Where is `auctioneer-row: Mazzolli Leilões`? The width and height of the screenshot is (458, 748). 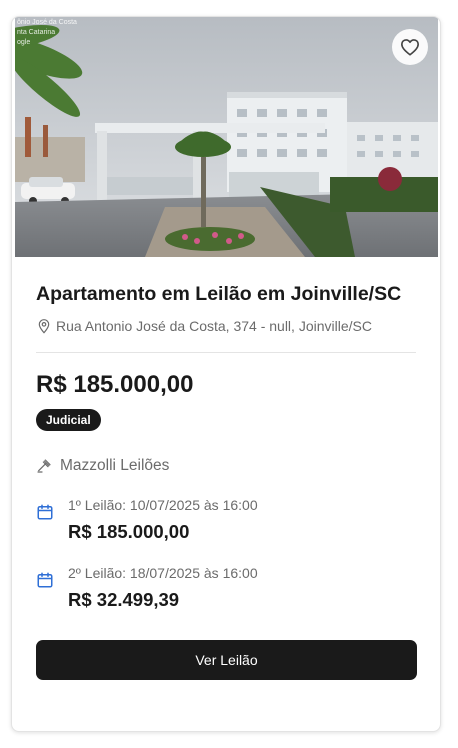 auctioneer-row: Mazzolli Leilões is located at coordinates (102, 466).